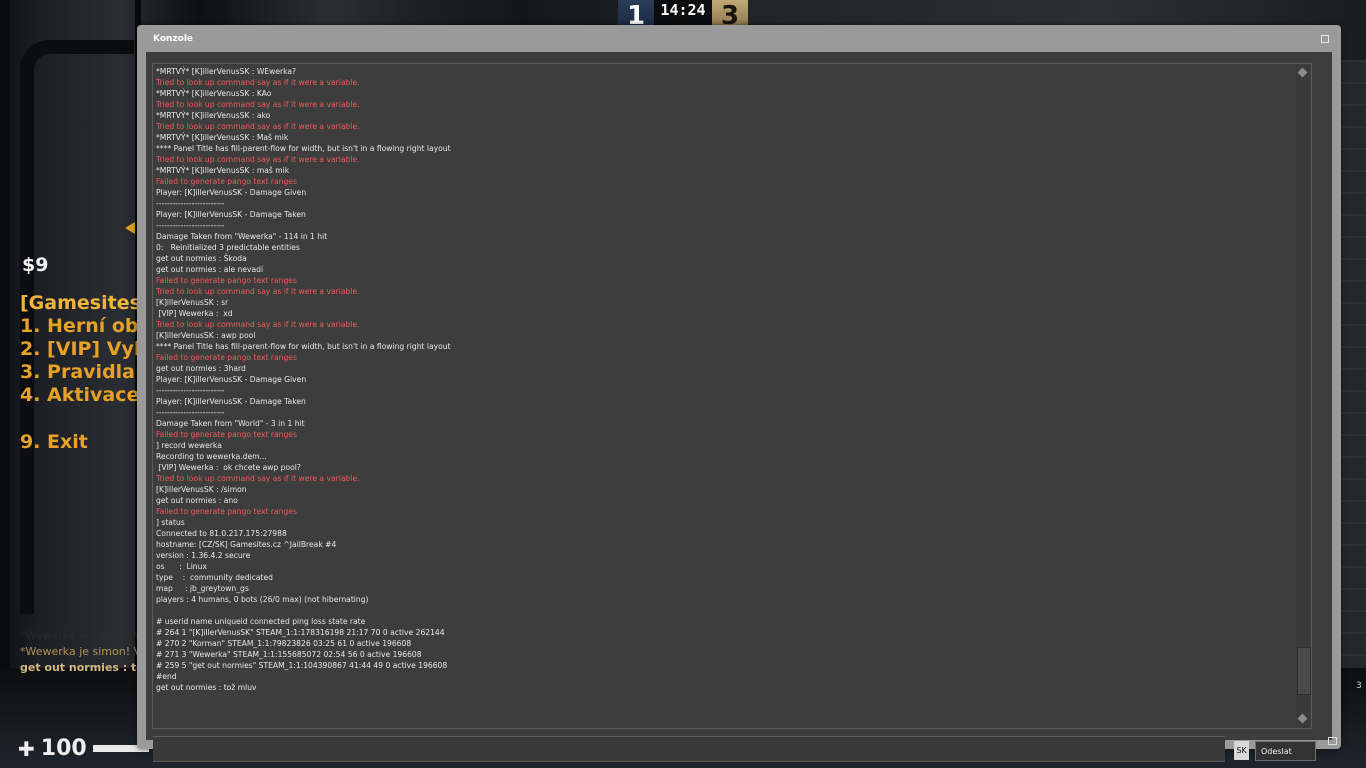  What do you see at coordinates (1303, 396) in the screenshot?
I see `output-scrollbar` at bounding box center [1303, 396].